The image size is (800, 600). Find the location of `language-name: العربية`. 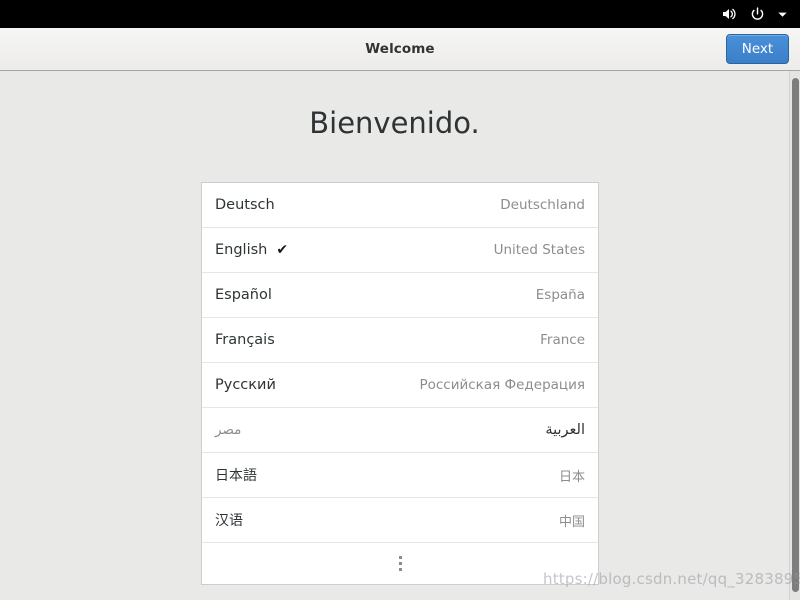

language-name: العربية is located at coordinates (565, 430).